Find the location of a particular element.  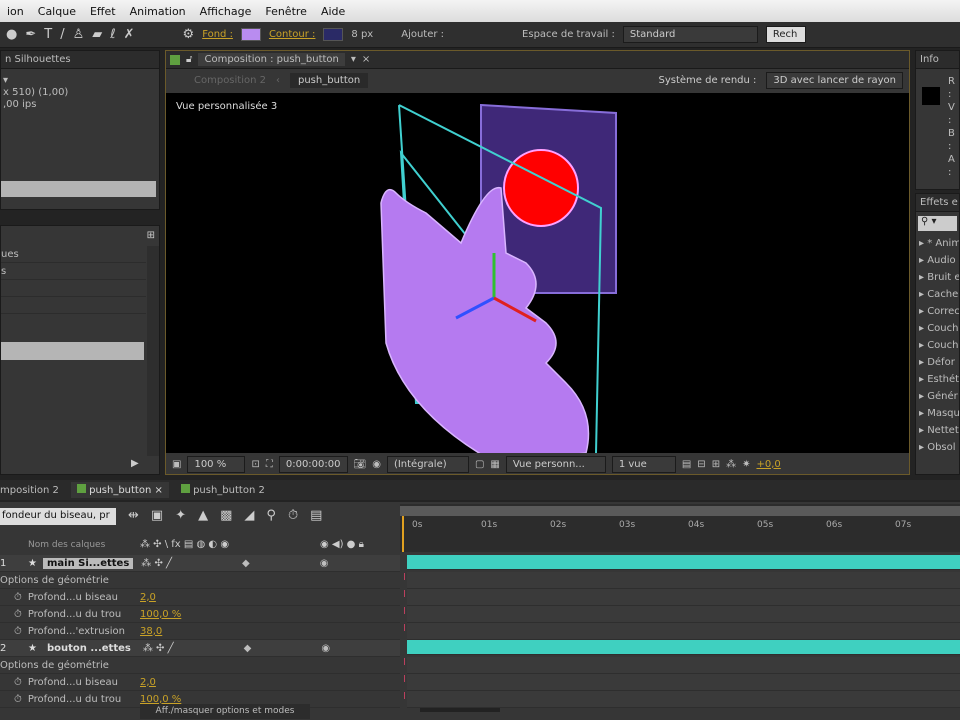

property-value: 2,0 is located at coordinates (148, 682).